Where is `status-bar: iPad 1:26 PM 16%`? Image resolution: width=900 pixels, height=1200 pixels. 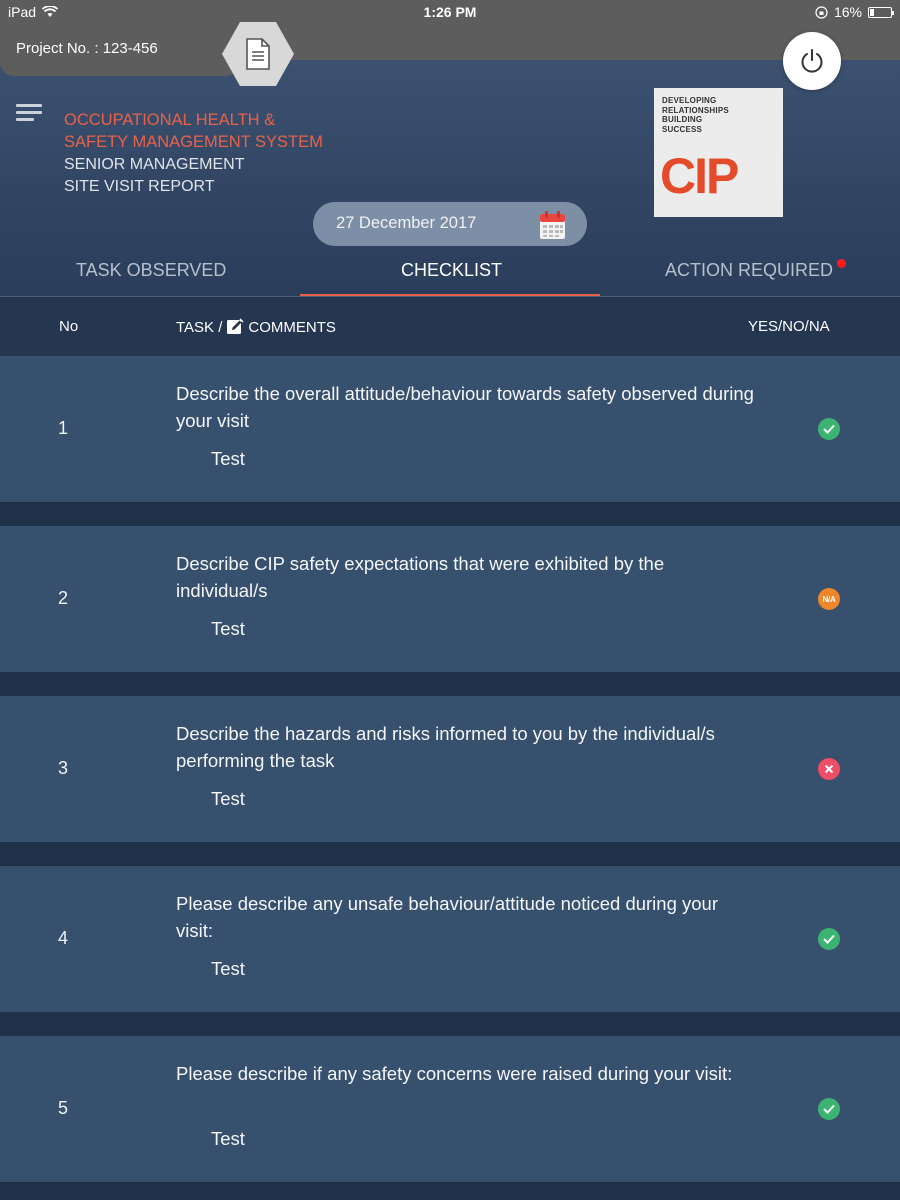 status-bar: iPad 1:26 PM 16% is located at coordinates (450, 12).